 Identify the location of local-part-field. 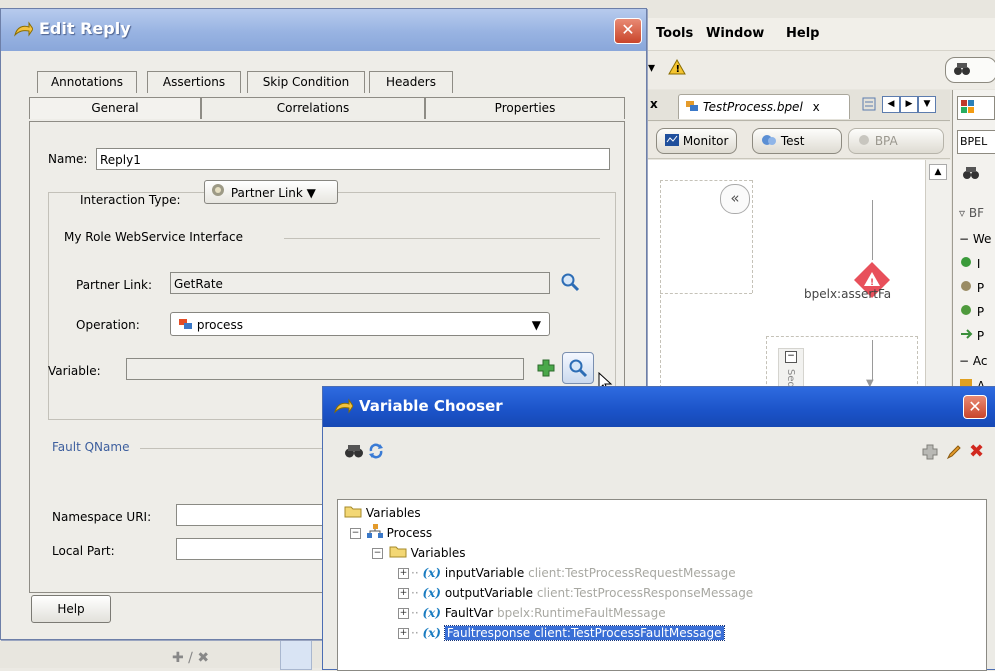
(256, 549).